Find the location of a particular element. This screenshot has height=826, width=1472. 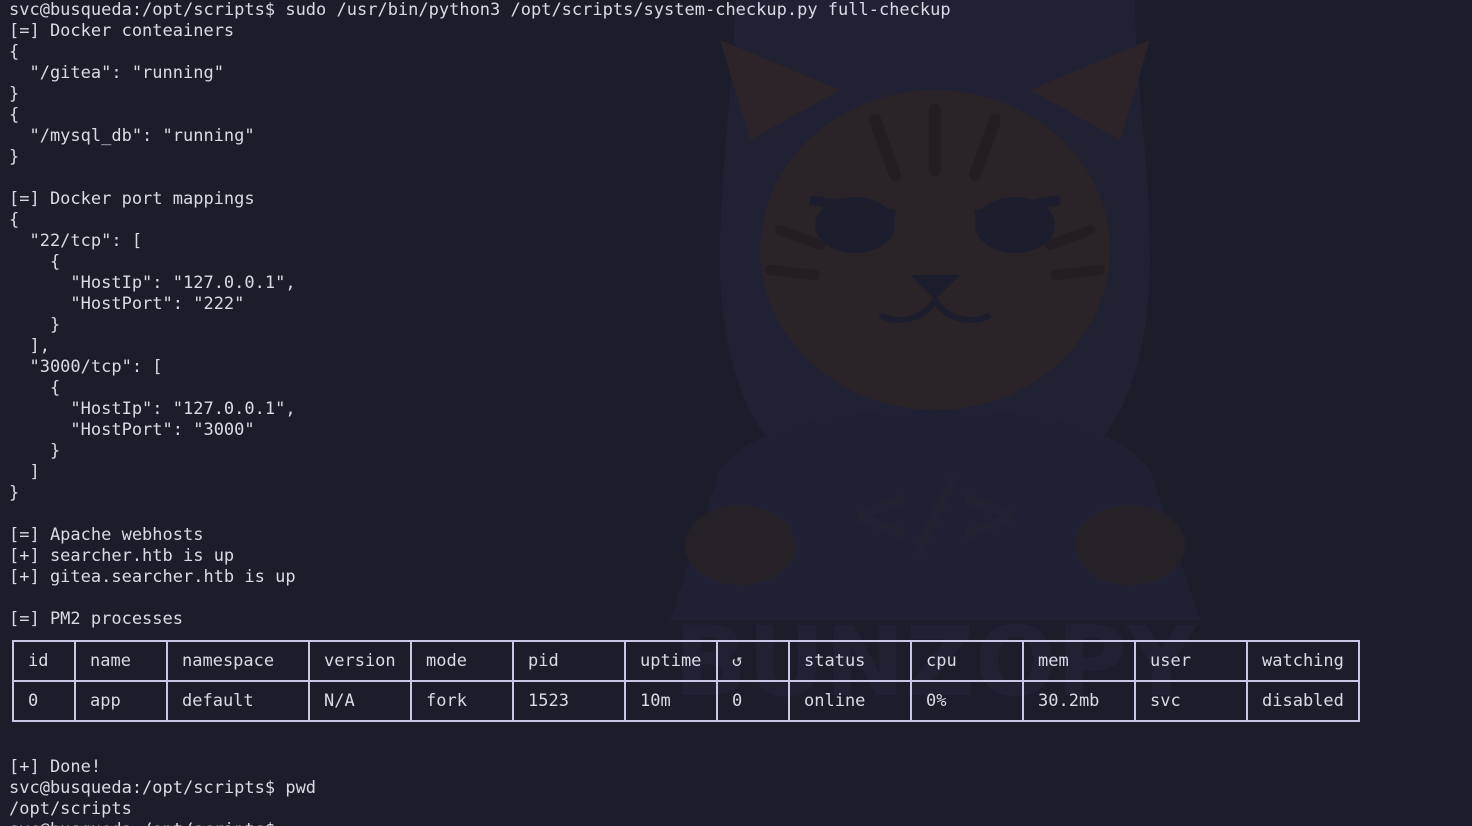

terminal-line: [+] Done! is located at coordinates (55, 767).